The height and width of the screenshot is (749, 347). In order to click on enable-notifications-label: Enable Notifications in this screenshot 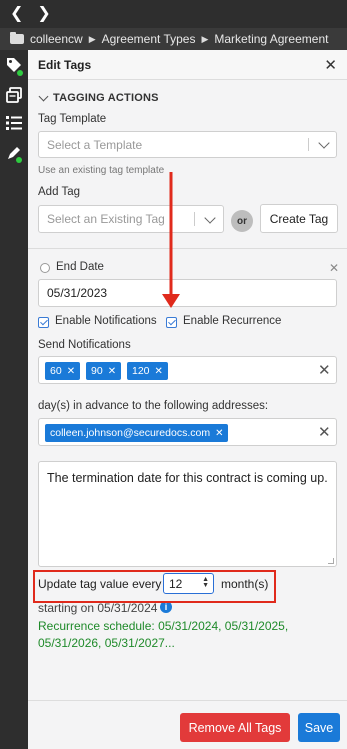, I will do `click(106, 321)`.